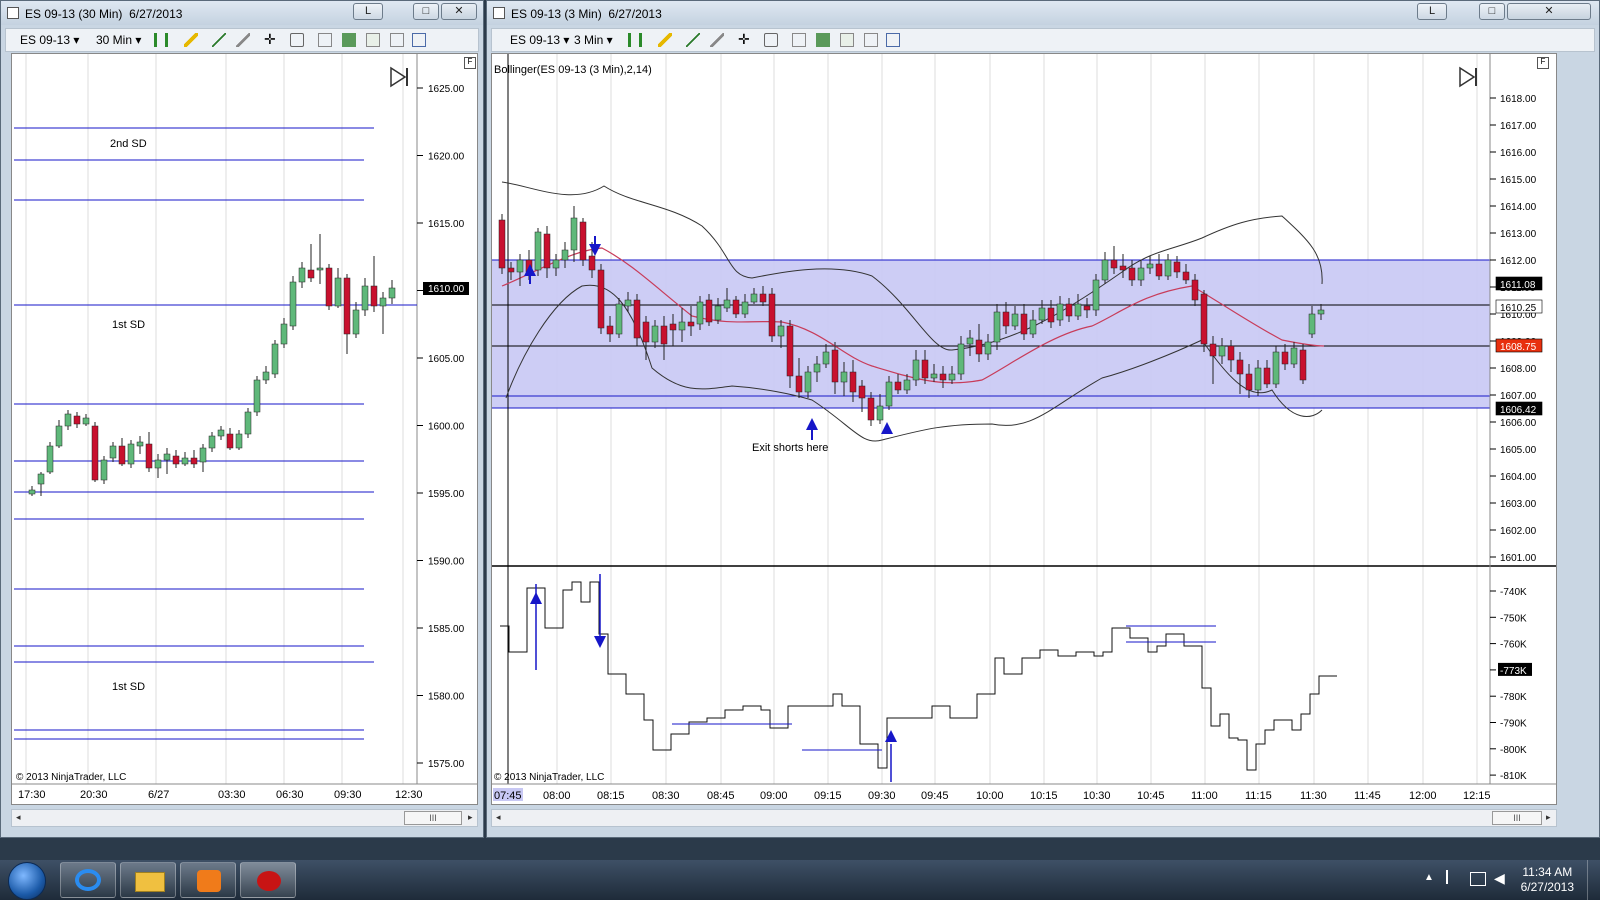 The height and width of the screenshot is (900, 1600). I want to click on right-title-bar: ES 09-13 (3 Min) 6/27/2013 L □ ✕, so click(1043, 13).